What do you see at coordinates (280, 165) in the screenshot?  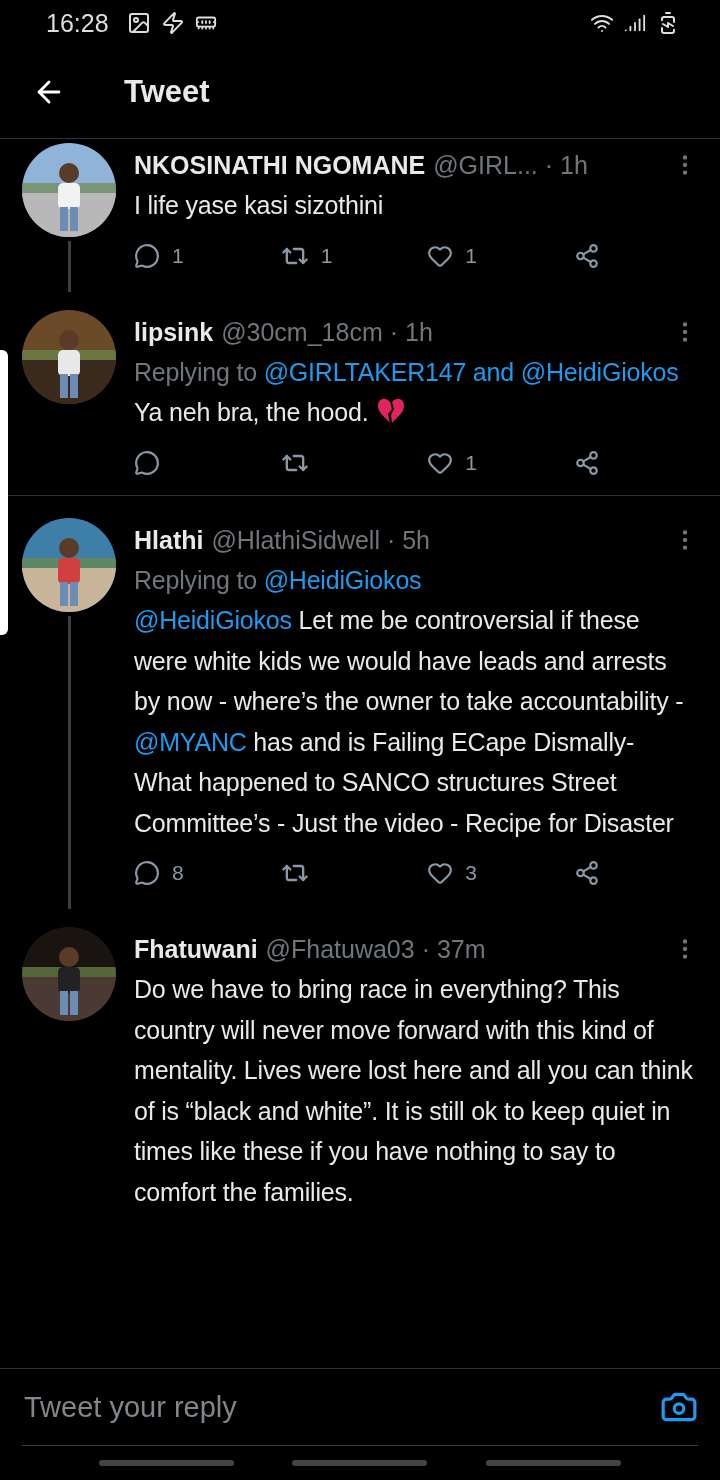 I see `author-name: NKOSINATHI NGOMANE` at bounding box center [280, 165].